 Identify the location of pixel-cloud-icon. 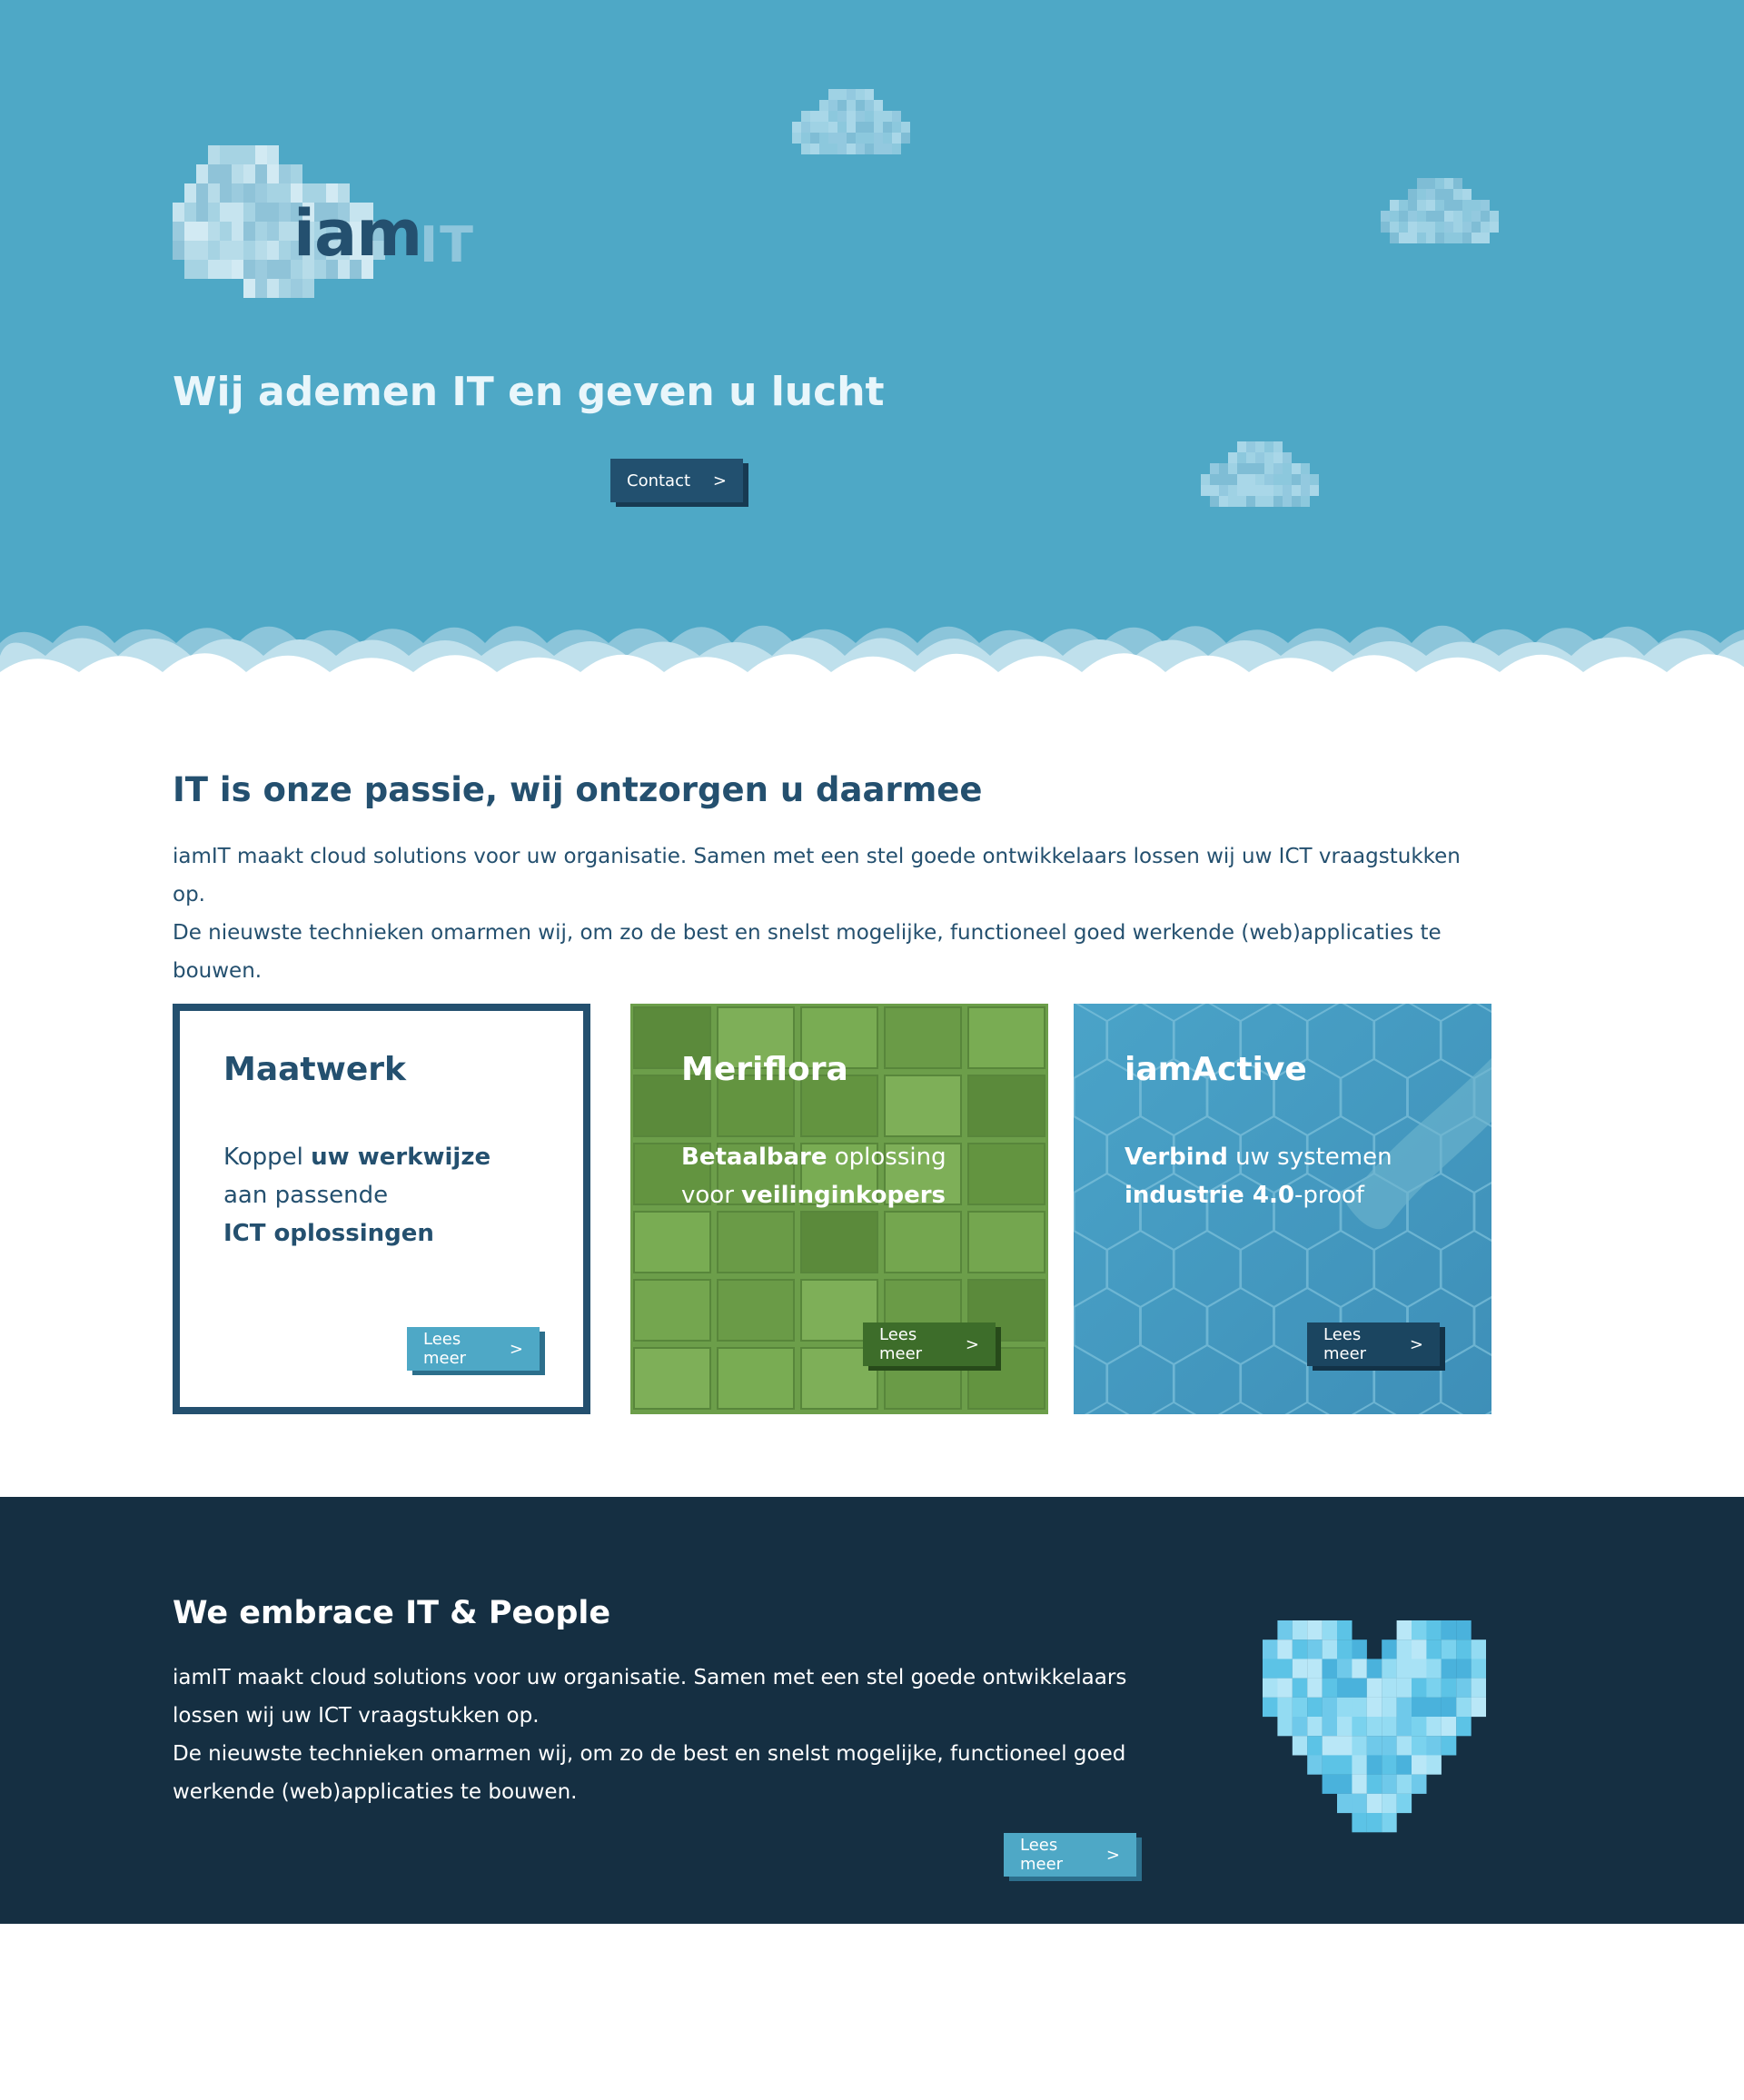
(1260, 481).